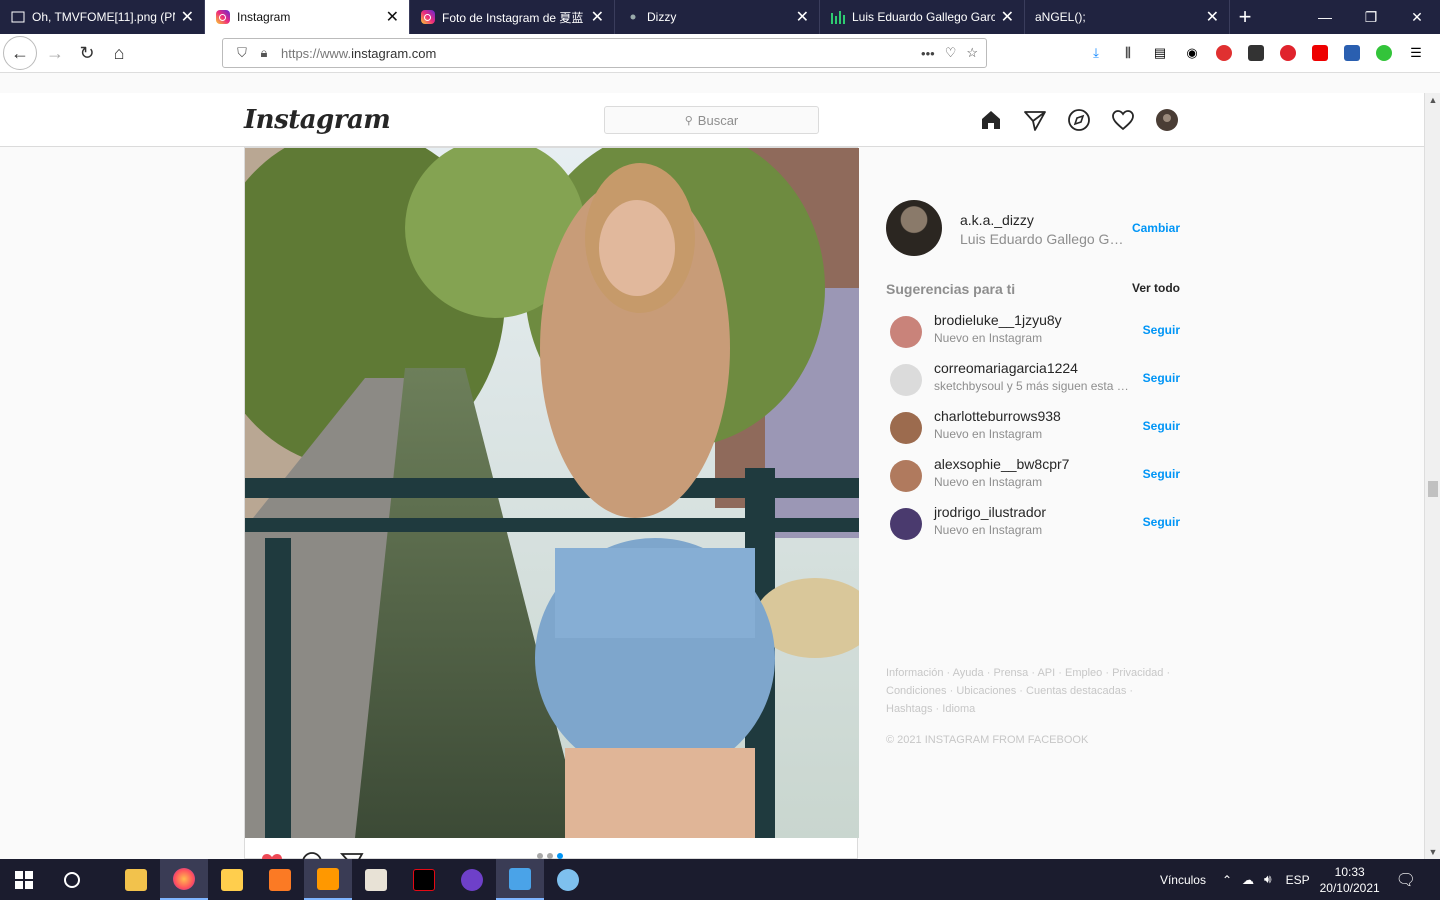  Describe the element at coordinates (909, 709) in the screenshot. I see `footer-link: Hashtags` at that location.